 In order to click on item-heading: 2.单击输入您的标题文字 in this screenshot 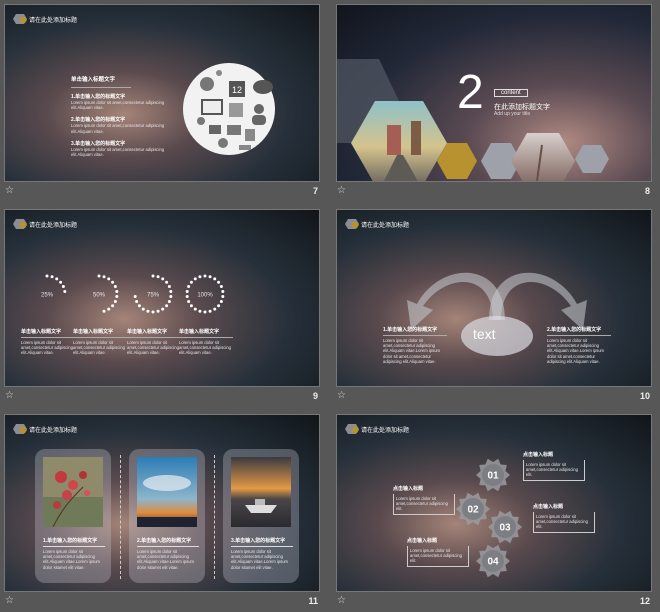, I will do `click(98, 120)`.